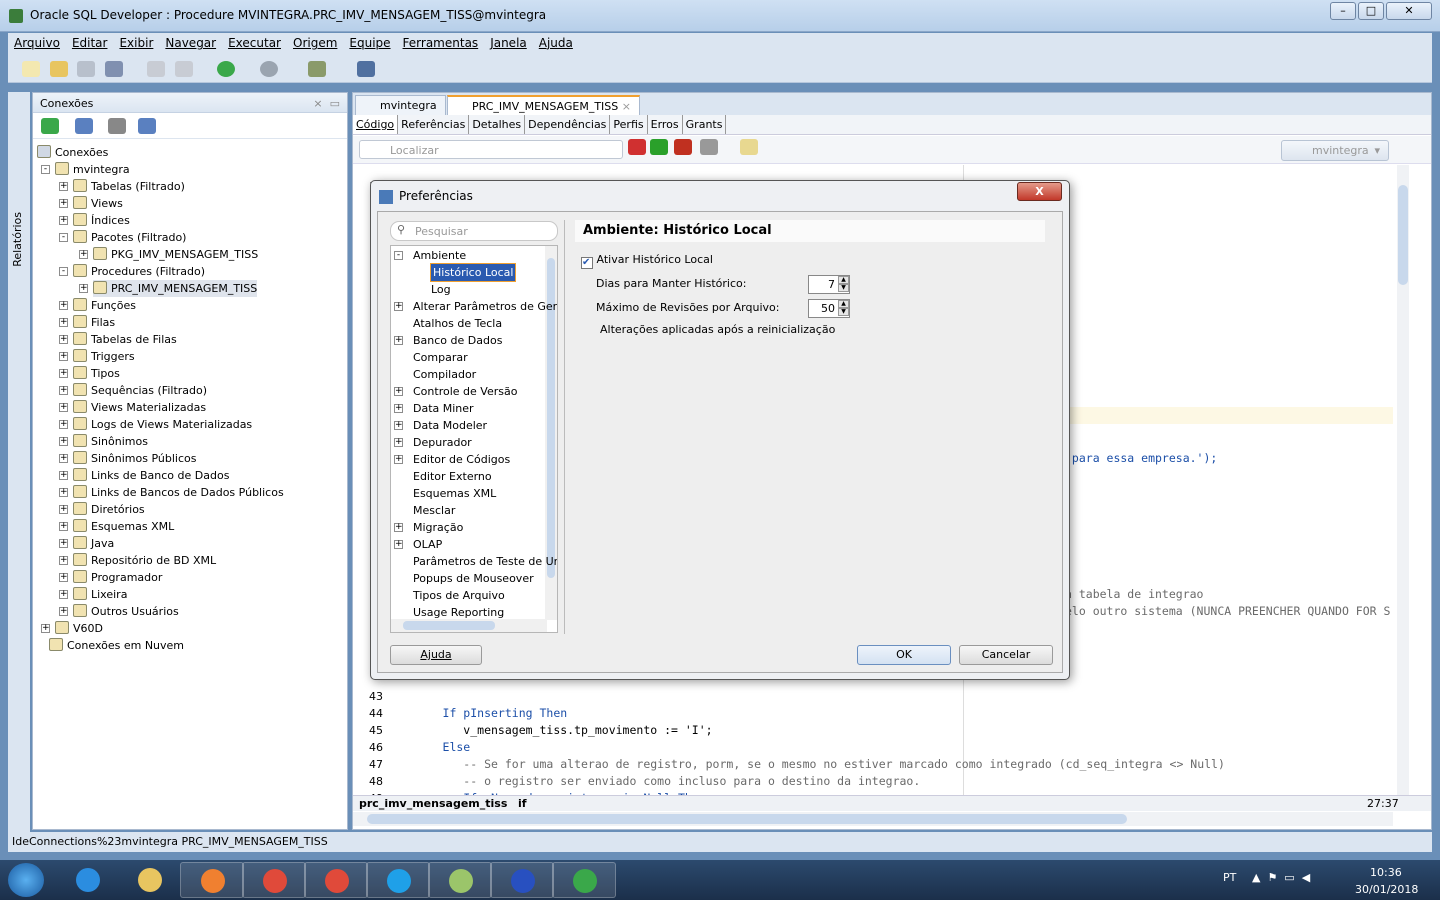 The width and height of the screenshot is (1440, 900). I want to click on maximize-button: □, so click(1371, 11).